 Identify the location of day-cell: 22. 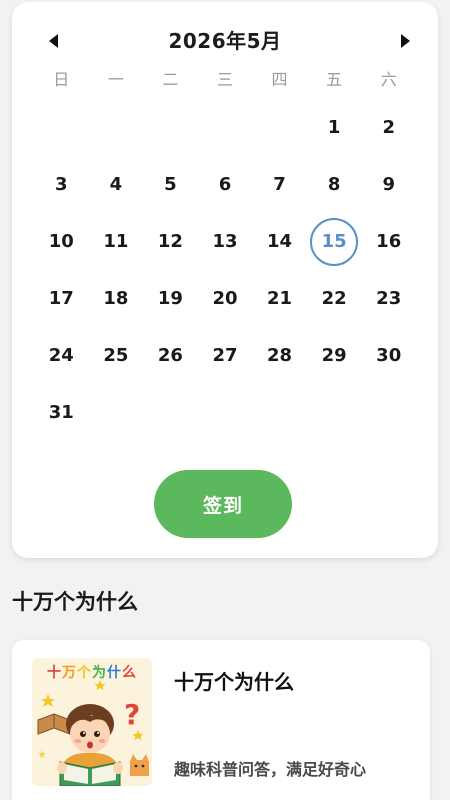
(334, 298).